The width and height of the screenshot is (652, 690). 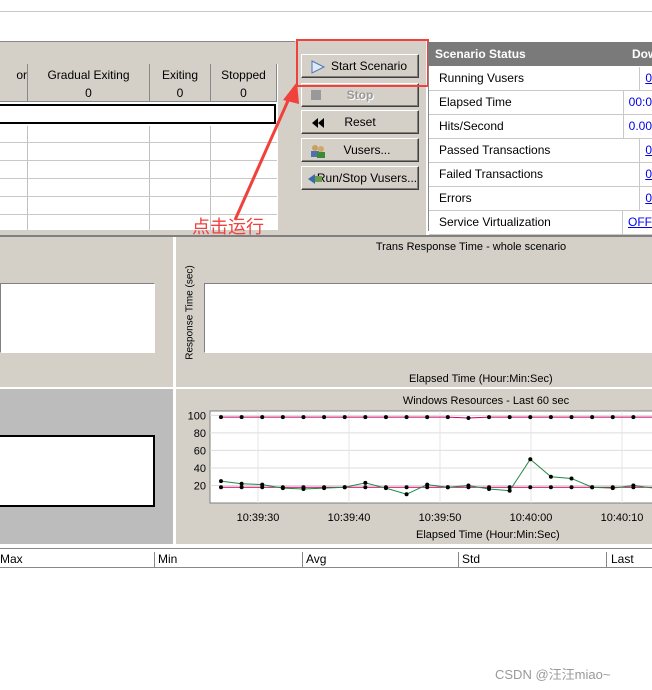 What do you see at coordinates (77, 318) in the screenshot?
I see `graph-left-top-canvas` at bounding box center [77, 318].